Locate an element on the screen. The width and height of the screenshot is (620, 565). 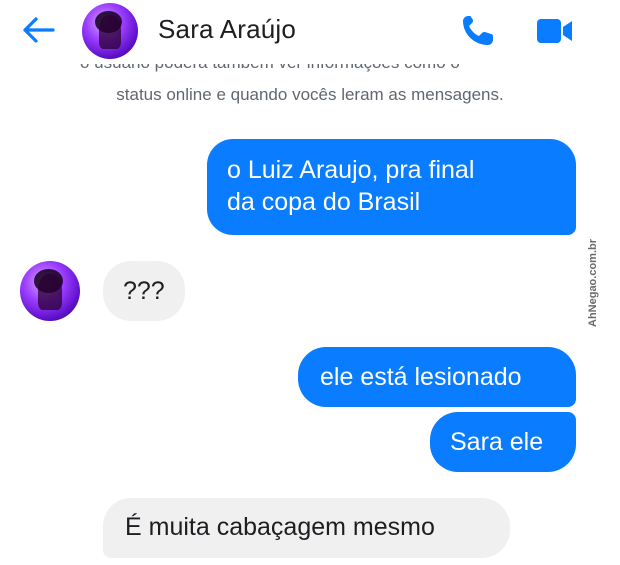
video-call-button is located at coordinates (555, 31).